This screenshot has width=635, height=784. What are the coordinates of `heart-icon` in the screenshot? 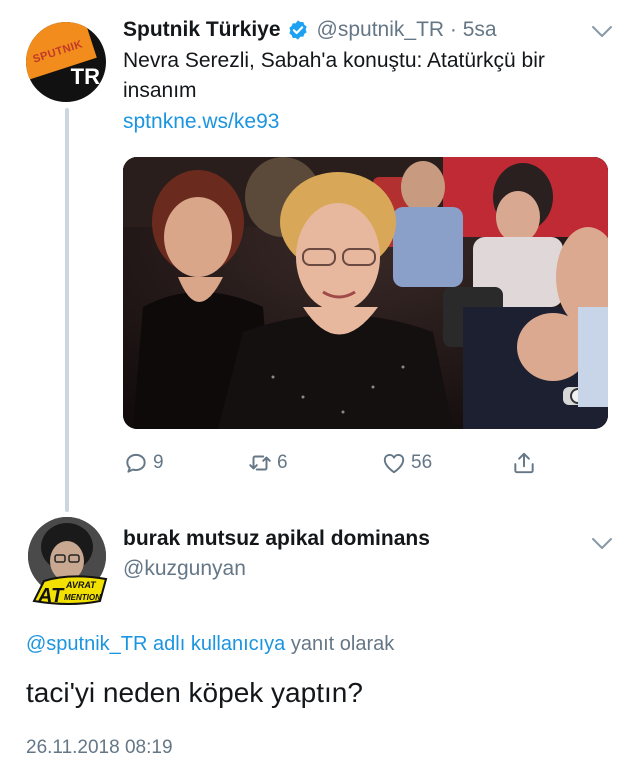 It's located at (394, 463).